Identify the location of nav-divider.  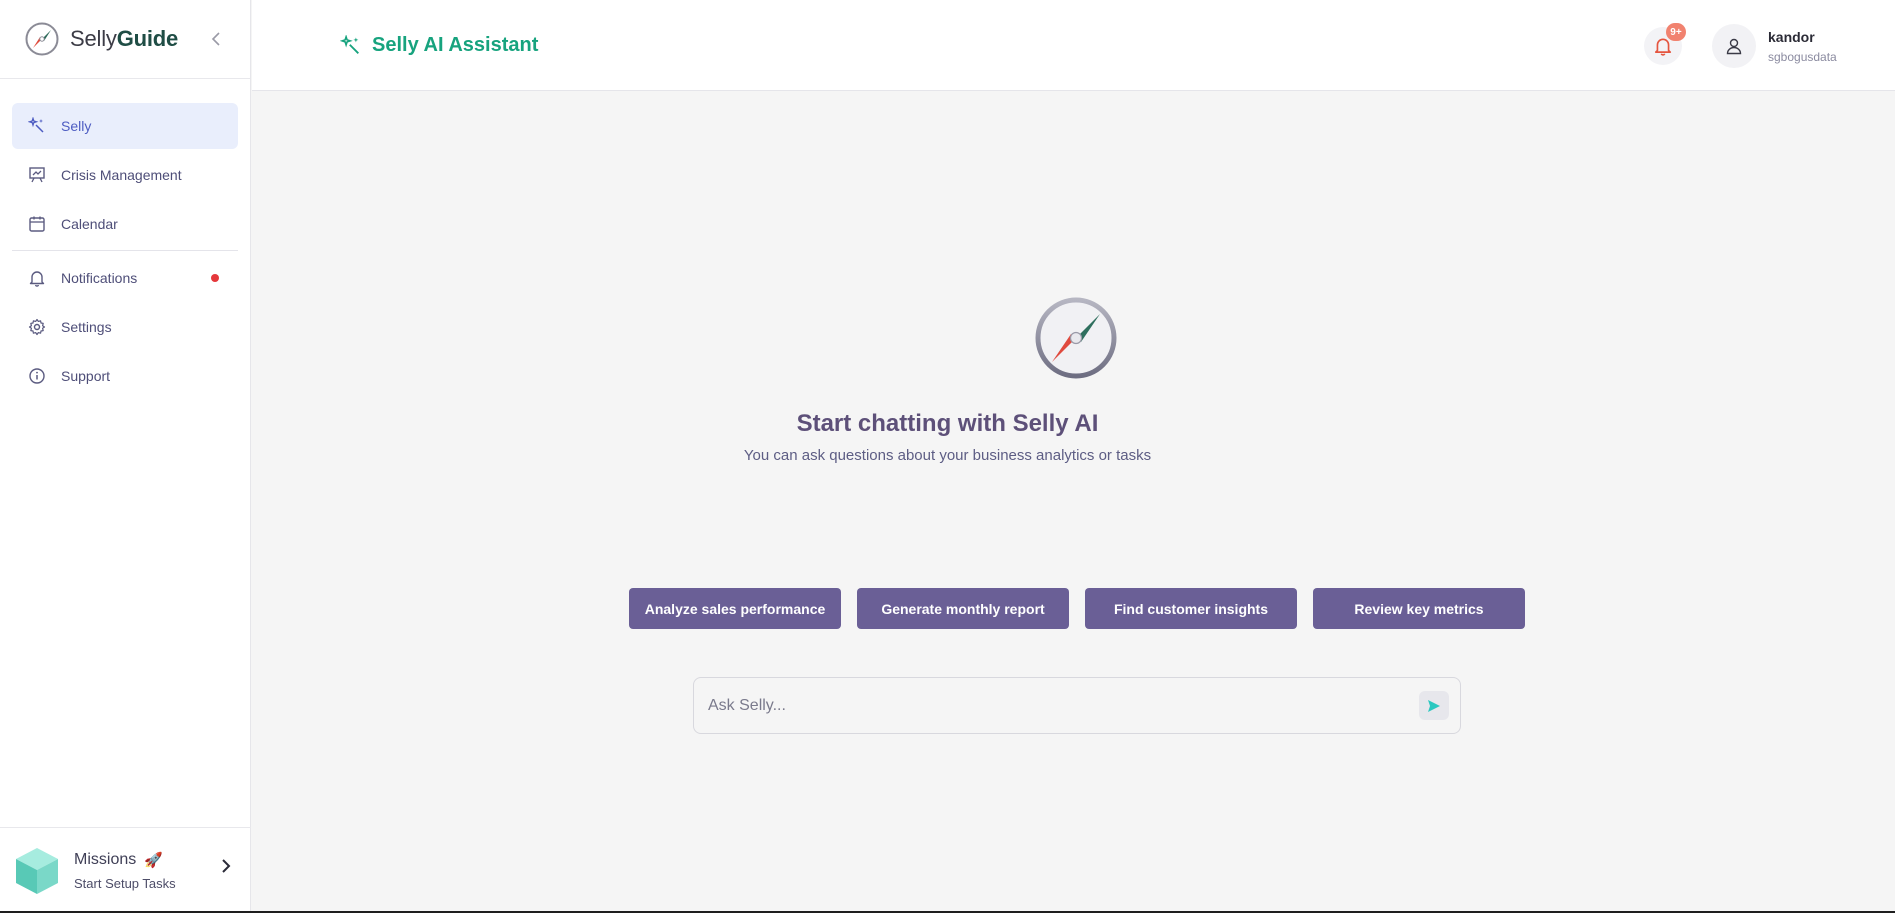
(125, 250).